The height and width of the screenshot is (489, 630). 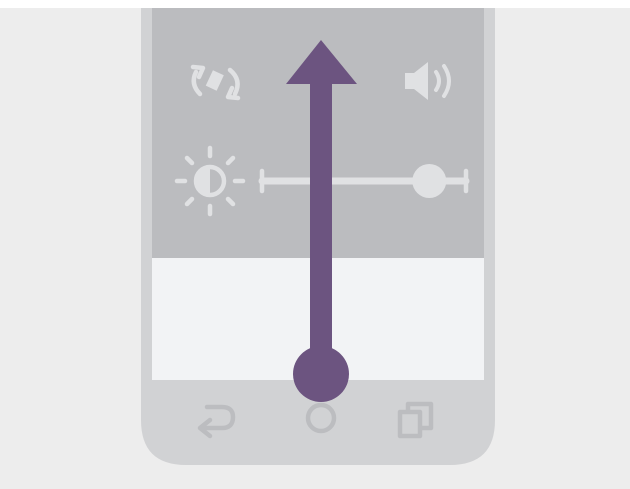 What do you see at coordinates (429, 181) in the screenshot?
I see `slider-thumb` at bounding box center [429, 181].